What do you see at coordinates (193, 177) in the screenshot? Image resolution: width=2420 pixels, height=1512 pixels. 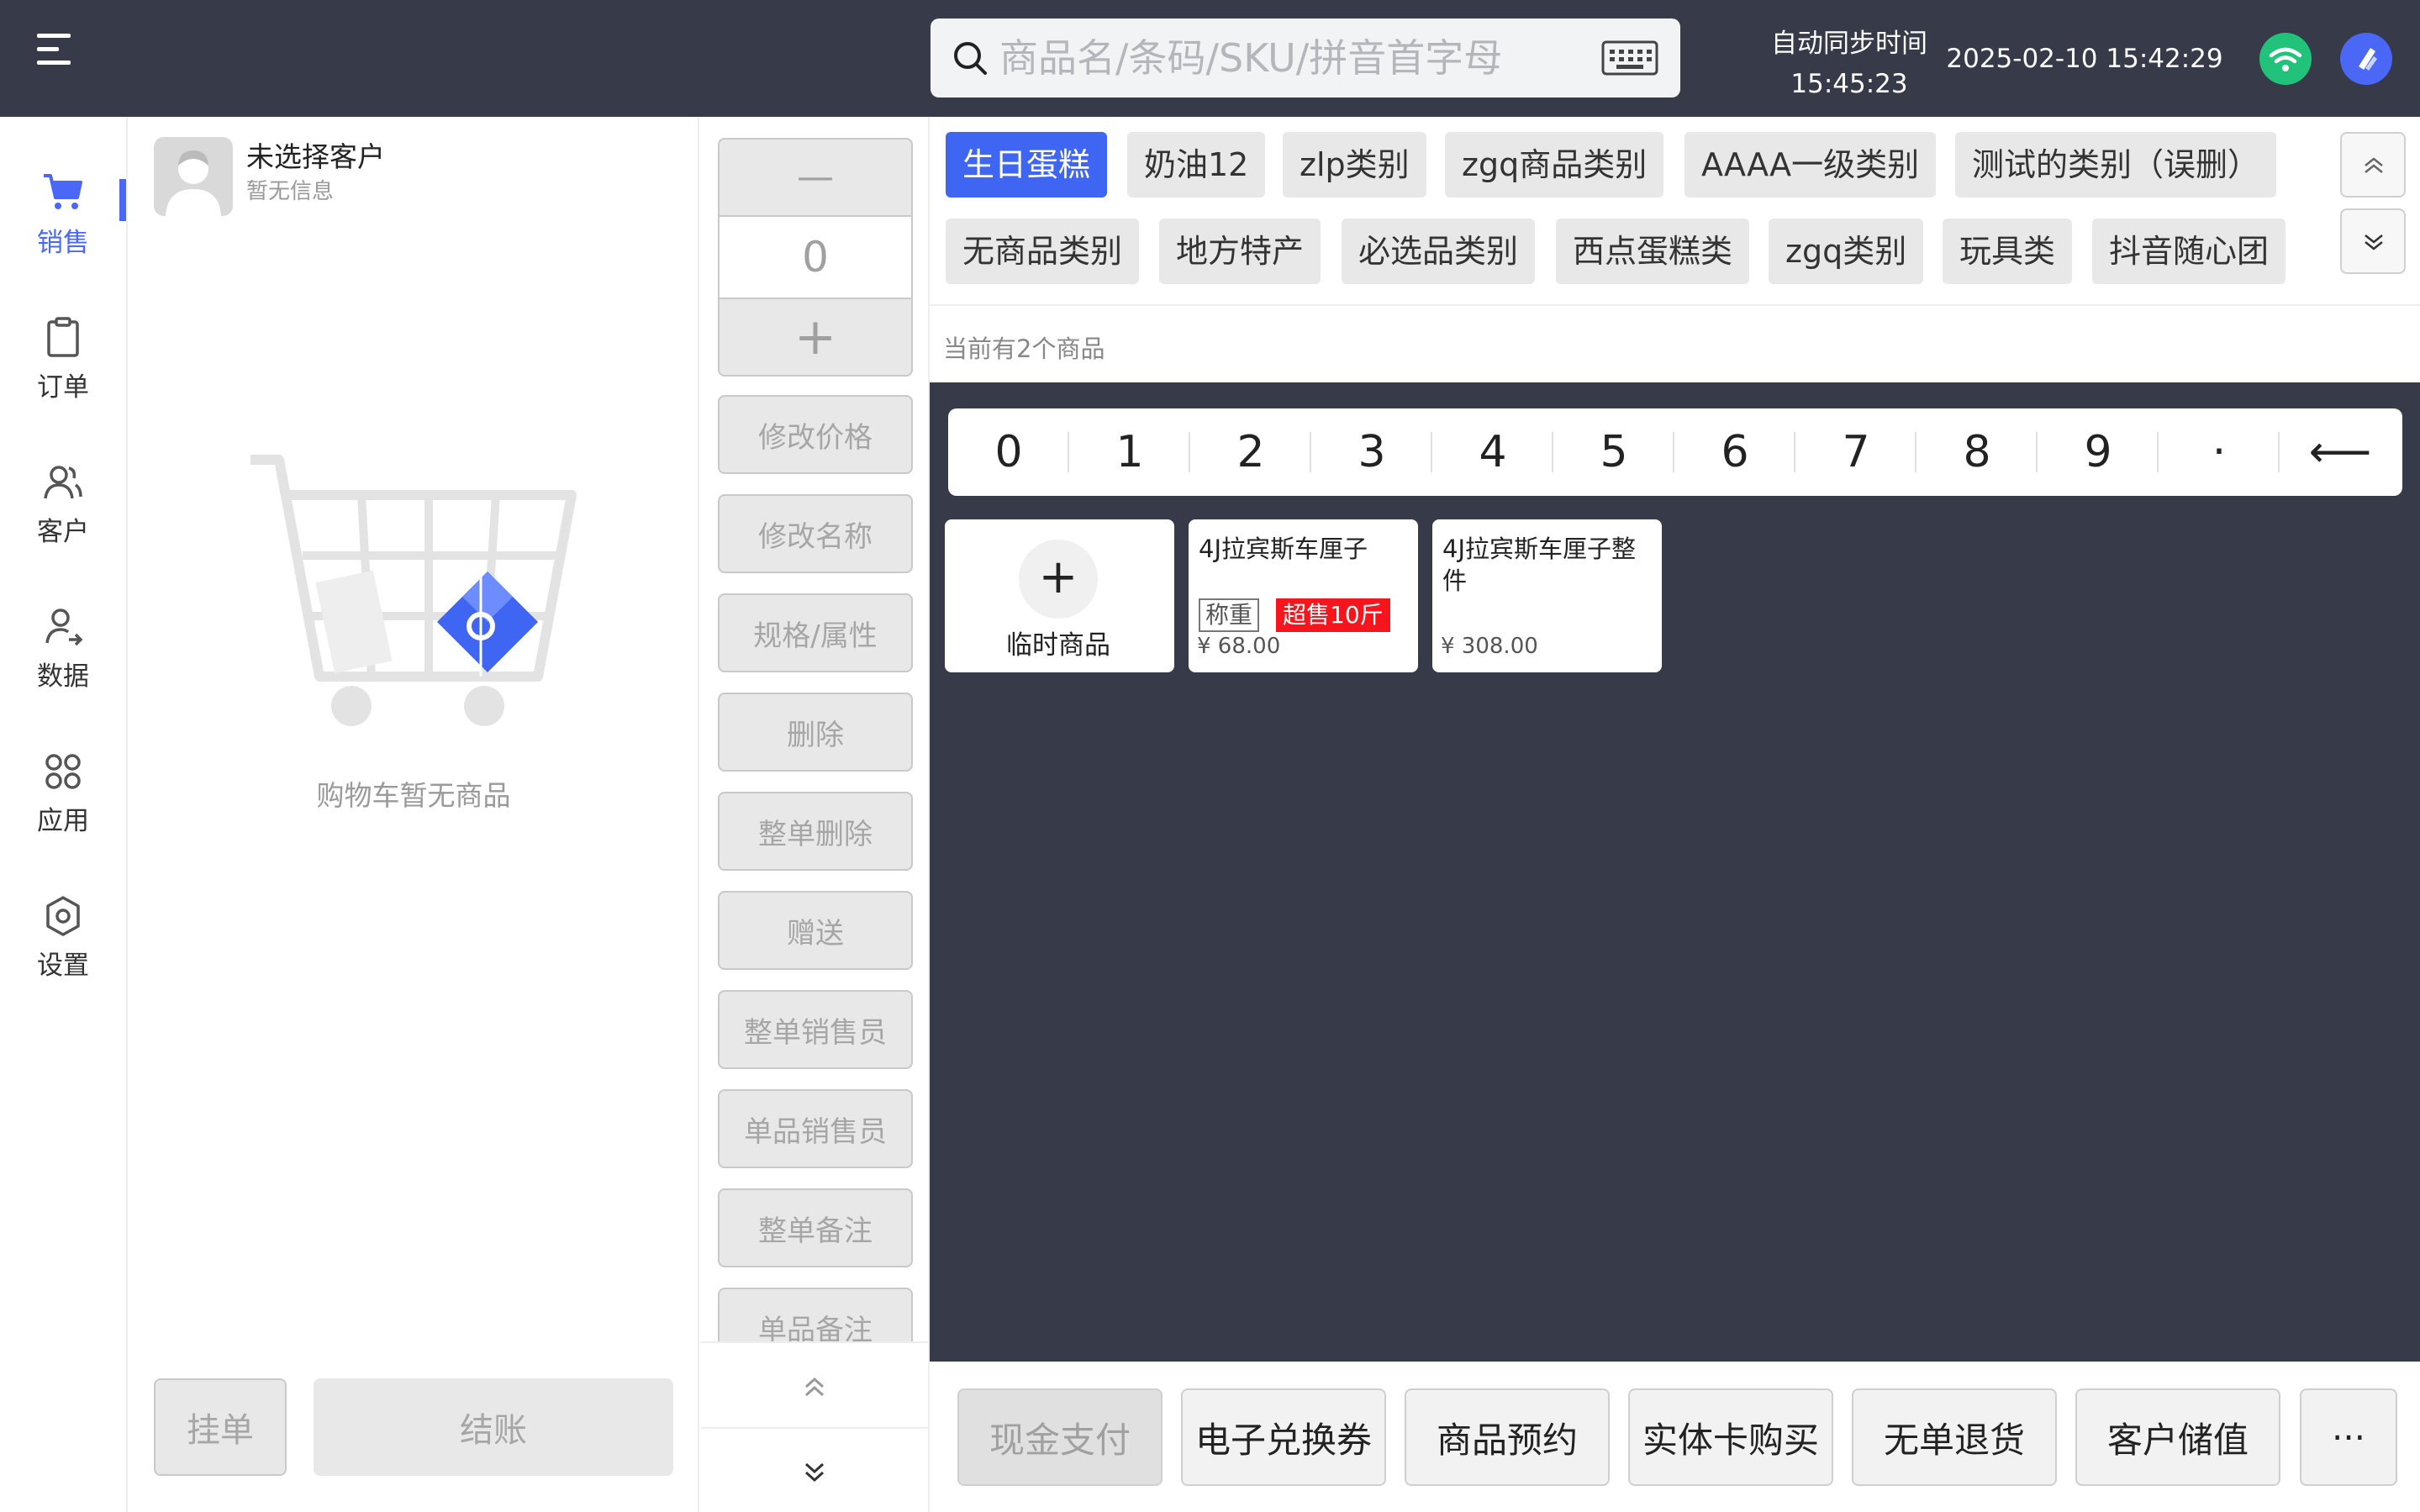 I see `customer-avatar` at bounding box center [193, 177].